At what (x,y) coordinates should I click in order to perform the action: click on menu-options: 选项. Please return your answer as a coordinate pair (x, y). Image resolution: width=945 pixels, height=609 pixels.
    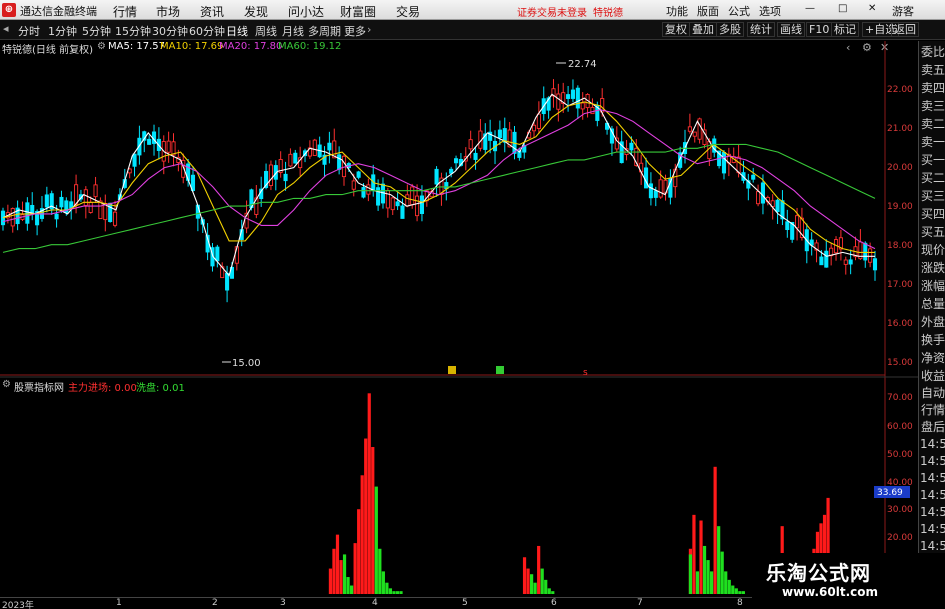
    Looking at the image, I should click on (770, 11).